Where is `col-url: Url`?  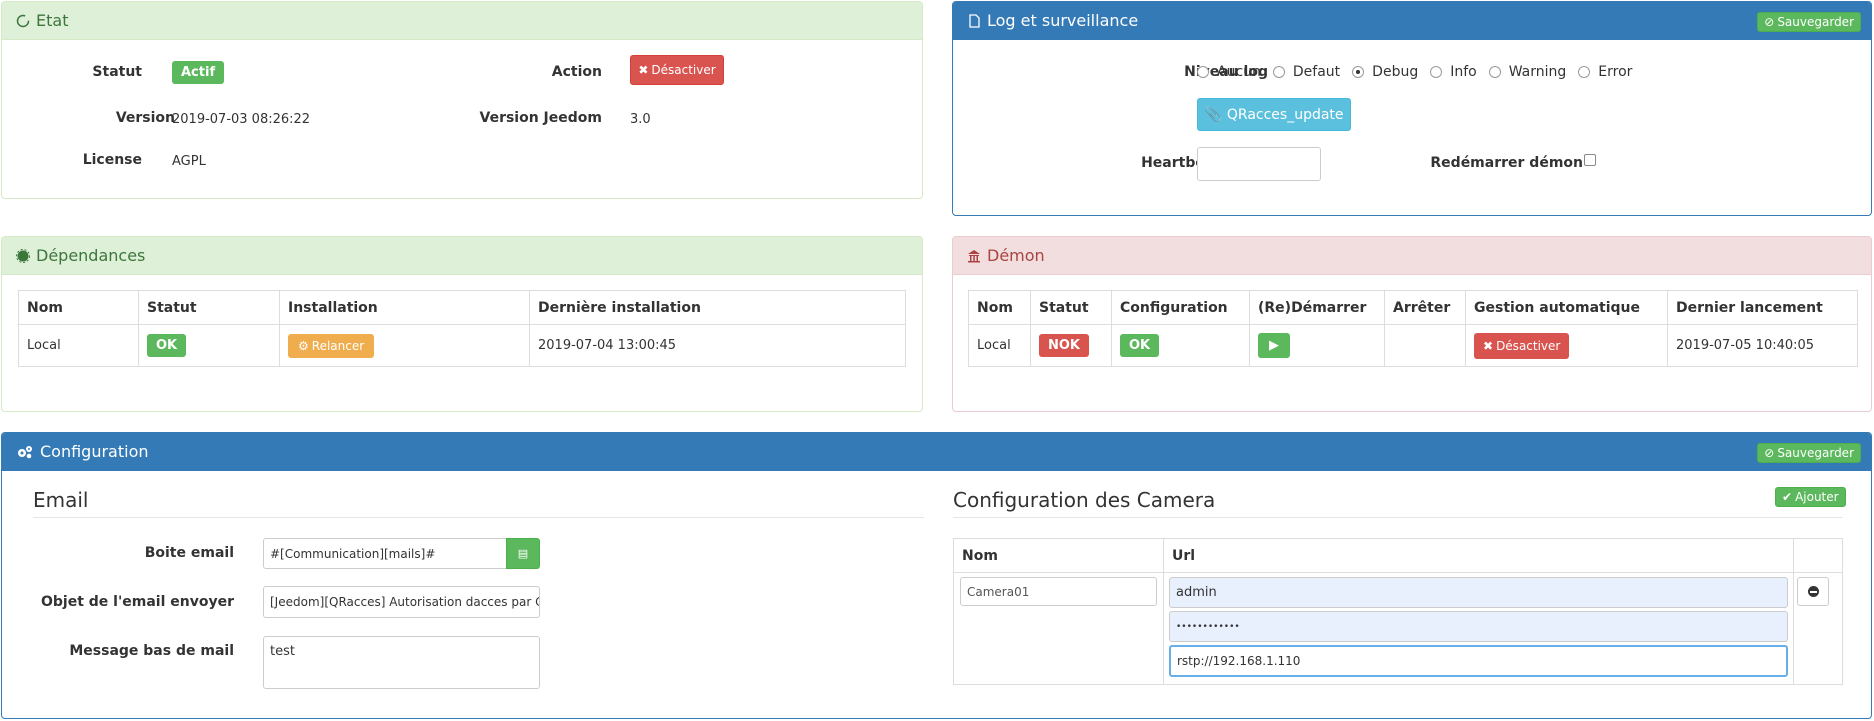
col-url: Url is located at coordinates (1478, 555).